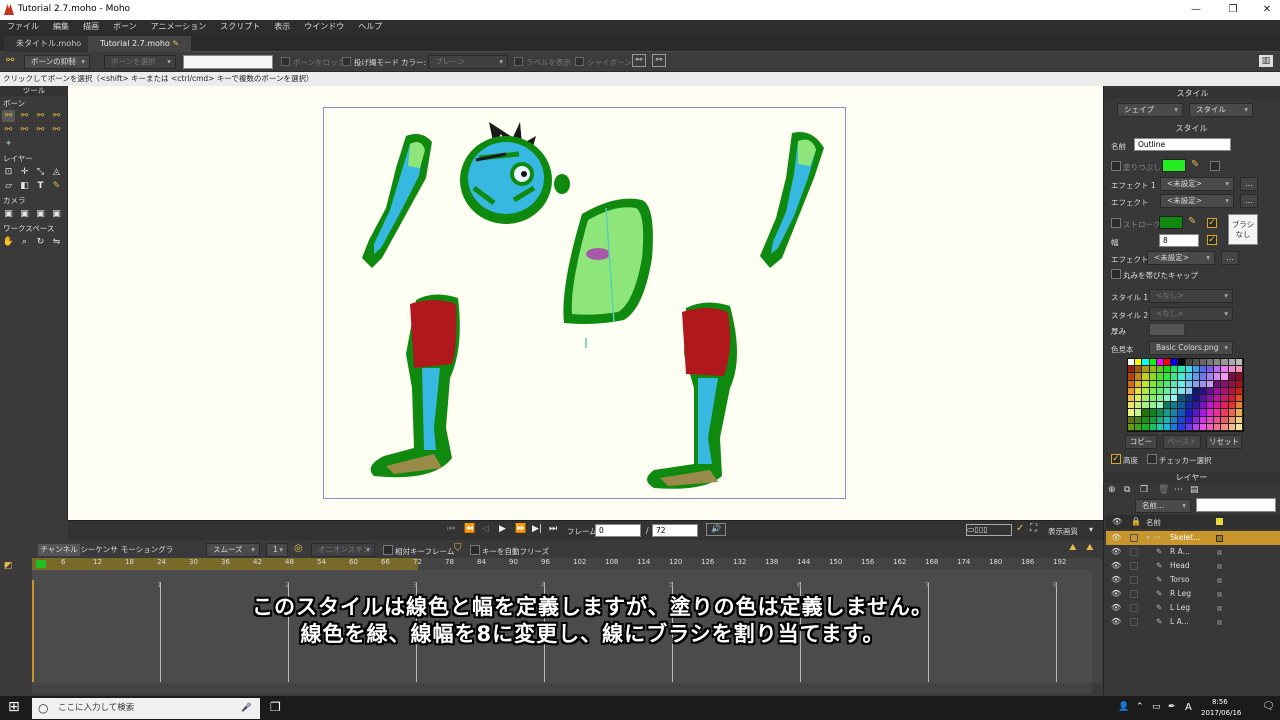 The height and width of the screenshot is (720, 1280). What do you see at coordinates (451, 529) in the screenshot?
I see `rewind-icon: ⏮` at bounding box center [451, 529].